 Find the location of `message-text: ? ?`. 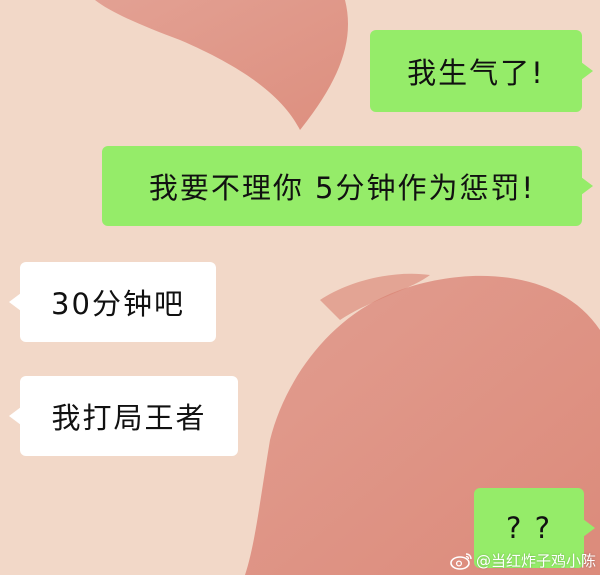

message-text: ? ? is located at coordinates (528, 528).